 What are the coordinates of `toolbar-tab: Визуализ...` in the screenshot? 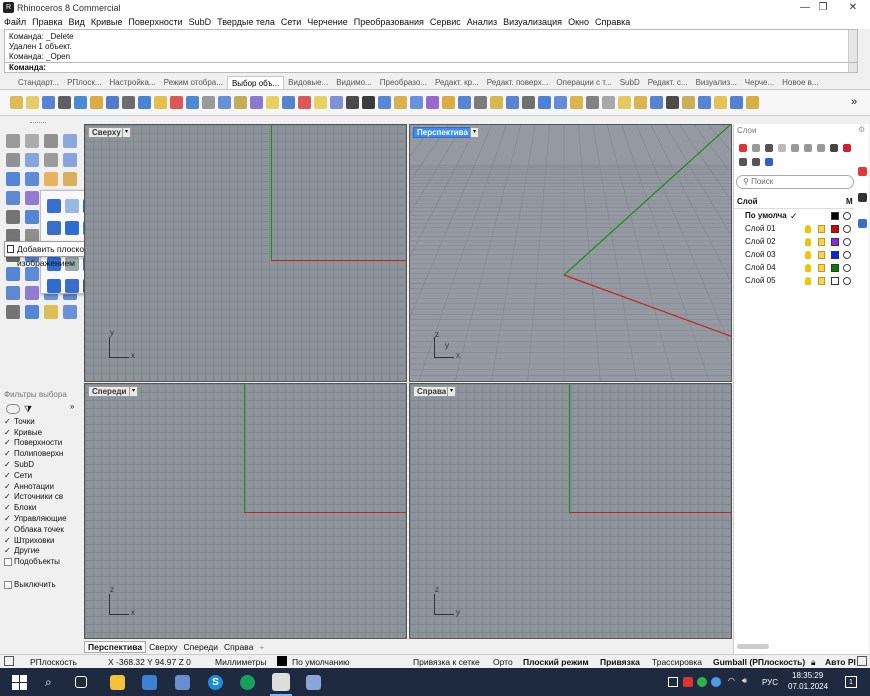 It's located at (716, 82).